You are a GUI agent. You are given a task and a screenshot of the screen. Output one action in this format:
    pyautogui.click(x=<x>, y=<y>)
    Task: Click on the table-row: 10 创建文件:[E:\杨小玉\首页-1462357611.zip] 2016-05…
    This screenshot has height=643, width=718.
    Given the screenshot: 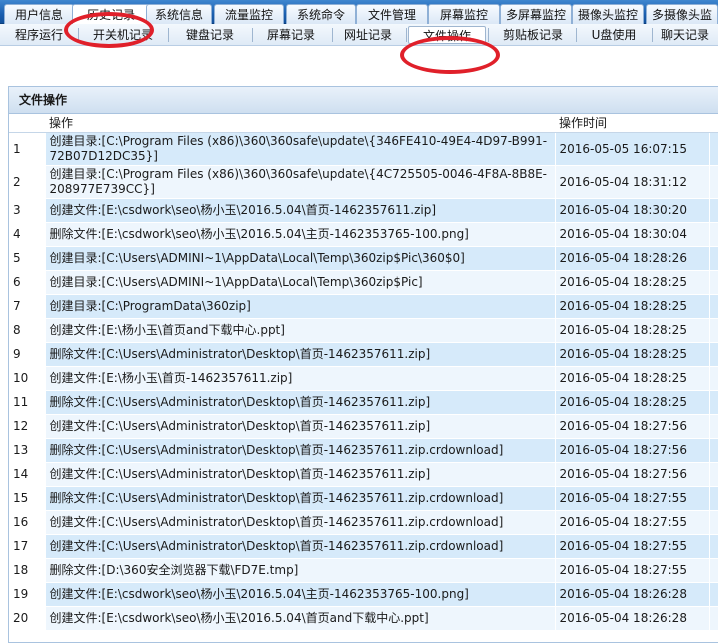 What is the action you would take?
    pyautogui.click(x=363, y=378)
    